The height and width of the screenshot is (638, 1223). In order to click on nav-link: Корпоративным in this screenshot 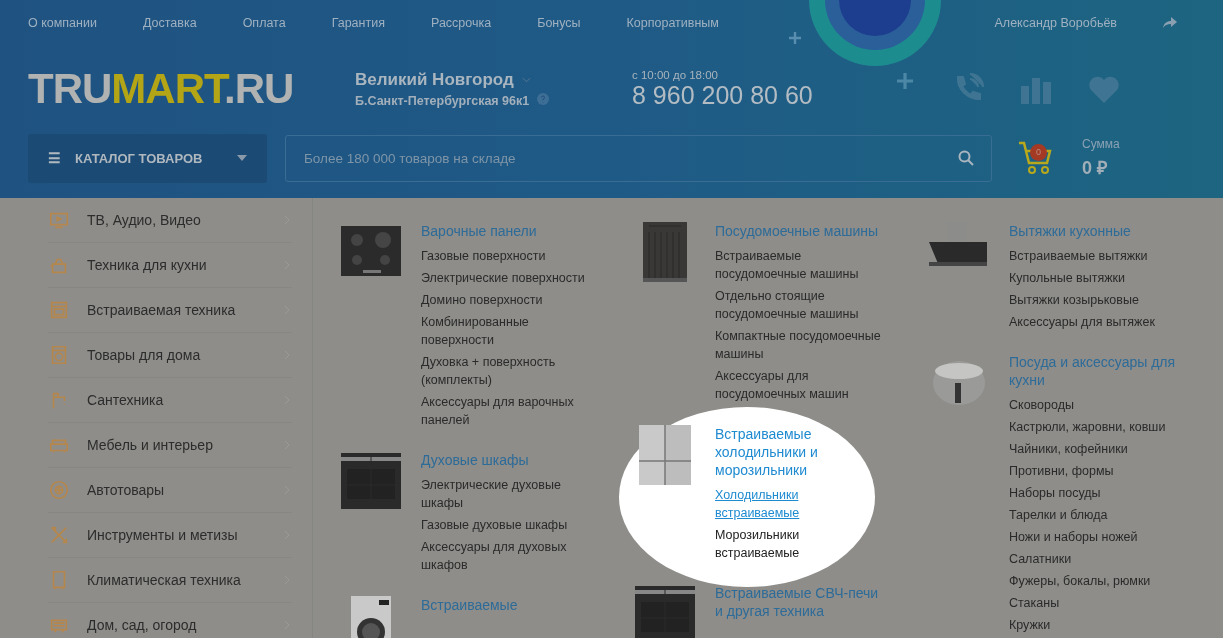, I will do `click(672, 23)`.